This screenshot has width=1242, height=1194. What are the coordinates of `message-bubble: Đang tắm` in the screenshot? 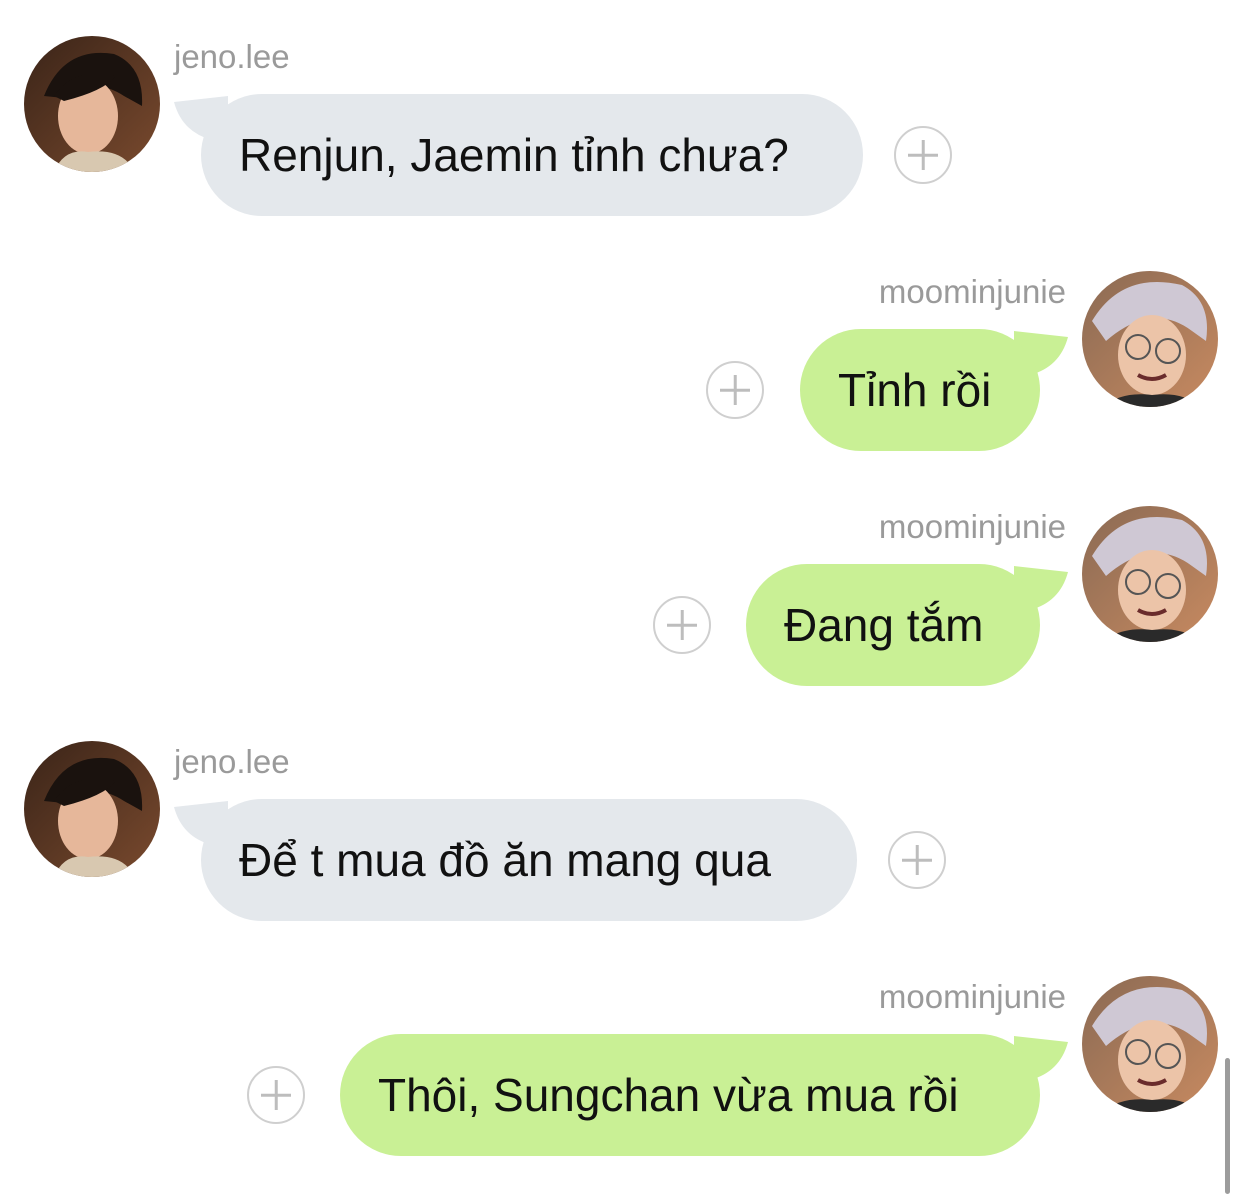 It's located at (893, 625).